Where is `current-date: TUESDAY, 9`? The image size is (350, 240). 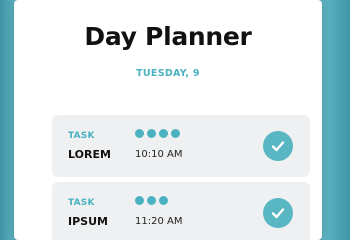
current-date: TUESDAY, 9 is located at coordinates (168, 73).